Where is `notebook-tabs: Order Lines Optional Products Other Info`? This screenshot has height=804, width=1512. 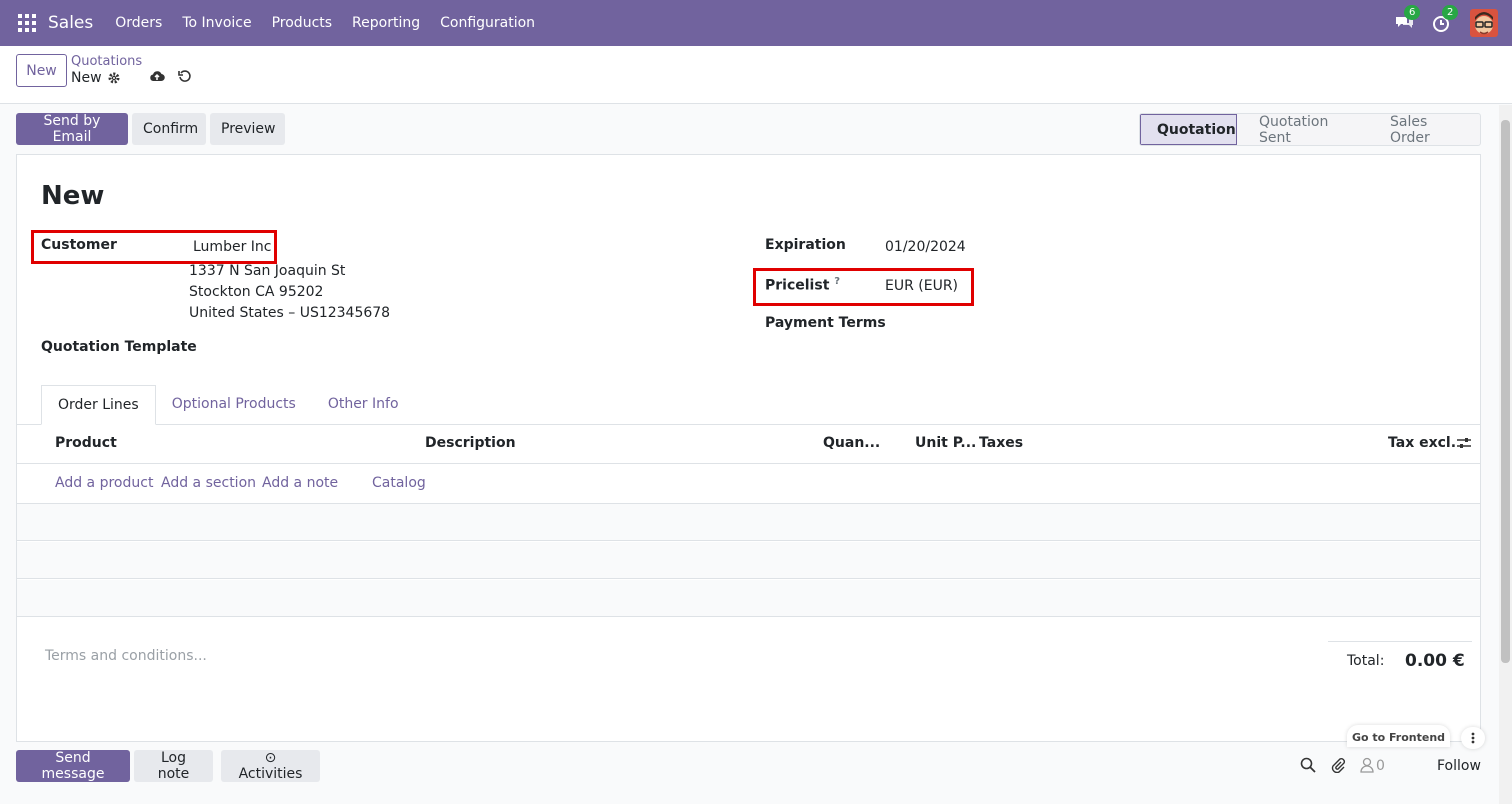 notebook-tabs: Order Lines Optional Products Other Info is located at coordinates (228, 405).